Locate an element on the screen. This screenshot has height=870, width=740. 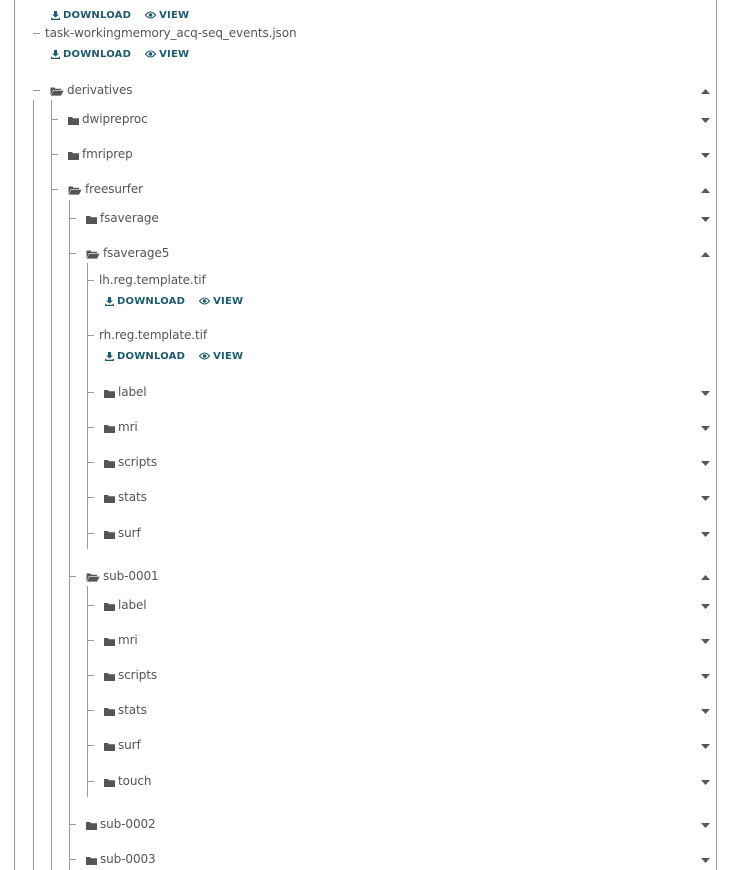
folder-fmriprep: fmriprep is located at coordinates (100, 154).